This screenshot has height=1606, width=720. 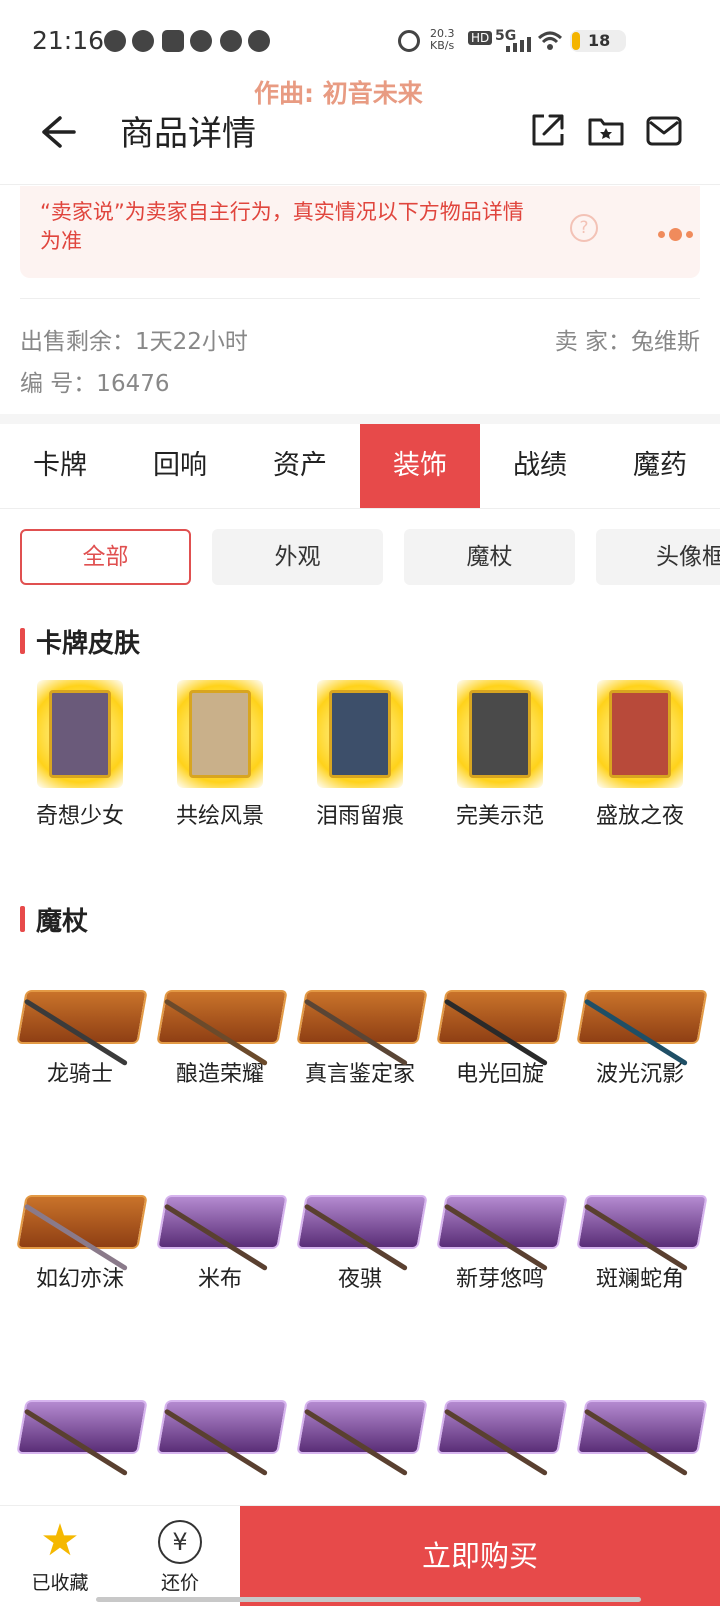 What do you see at coordinates (548, 130) in the screenshot?
I see `share-icon` at bounding box center [548, 130].